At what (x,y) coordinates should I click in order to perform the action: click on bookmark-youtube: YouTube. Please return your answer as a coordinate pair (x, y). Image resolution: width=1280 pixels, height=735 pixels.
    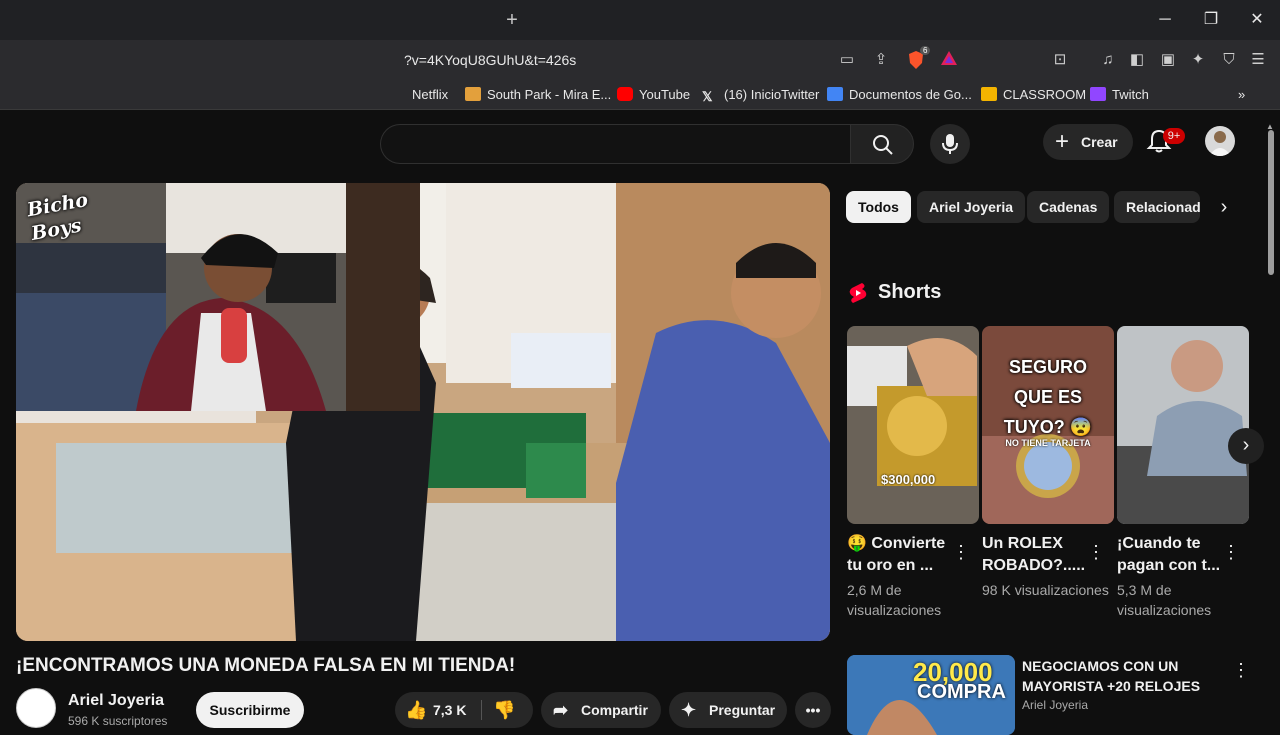
    Looking at the image, I should click on (653, 94).